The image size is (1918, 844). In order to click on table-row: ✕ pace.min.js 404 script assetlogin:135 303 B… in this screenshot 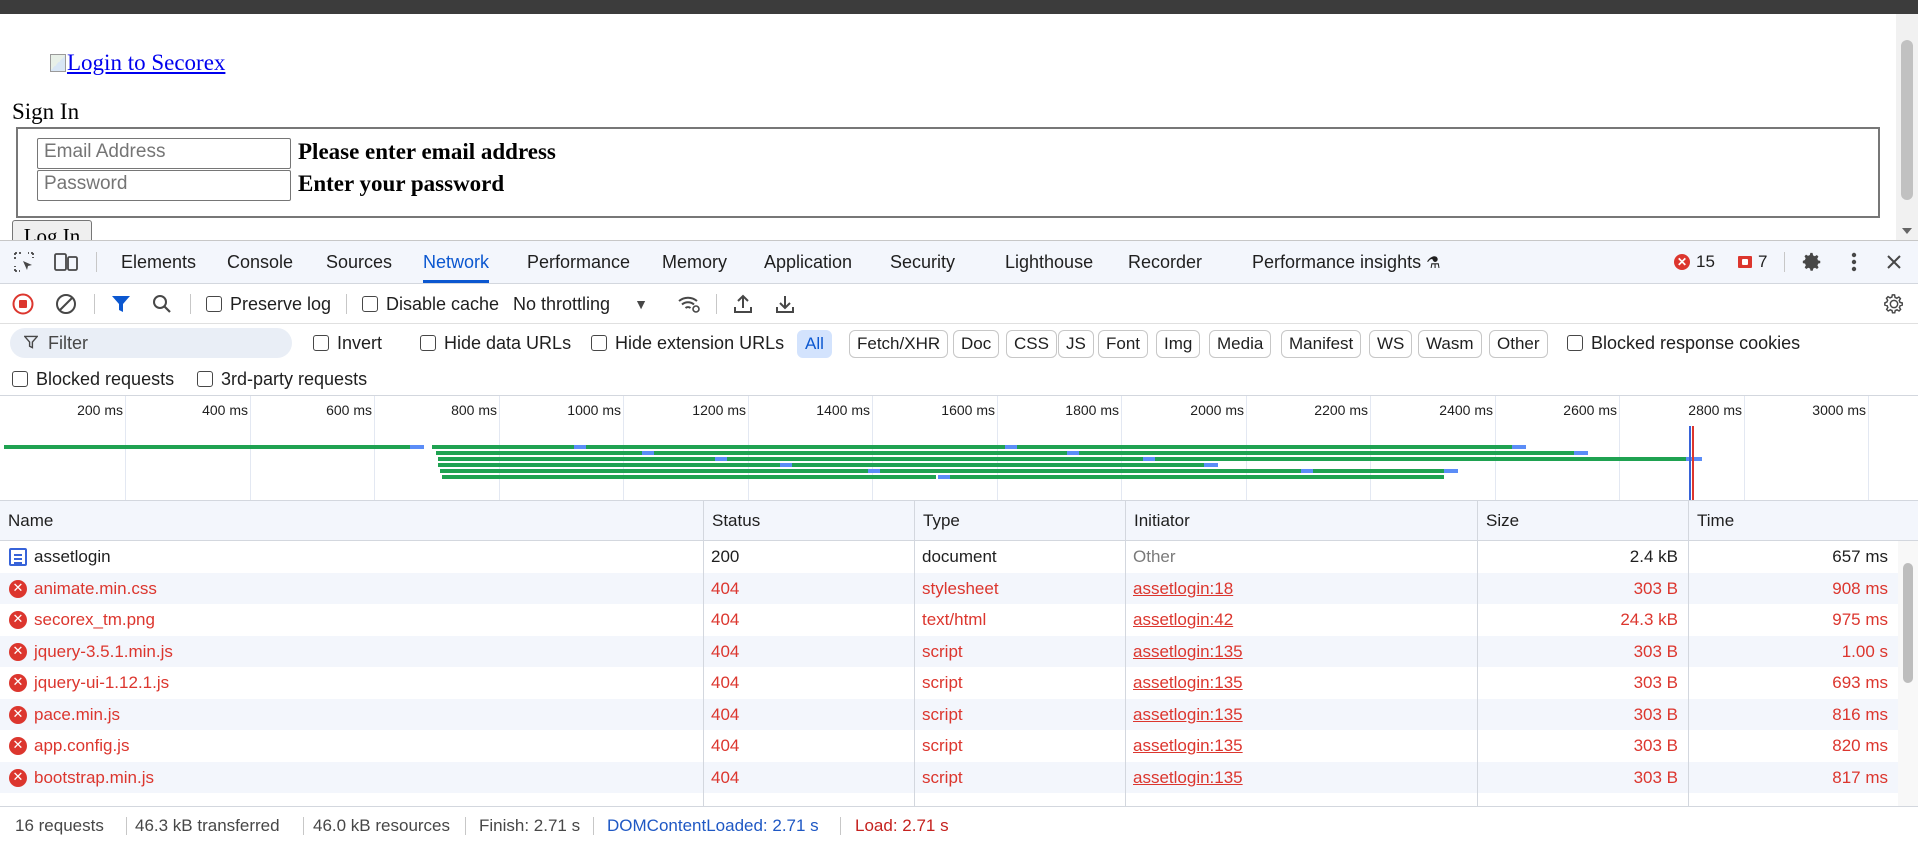, I will do `click(949, 714)`.